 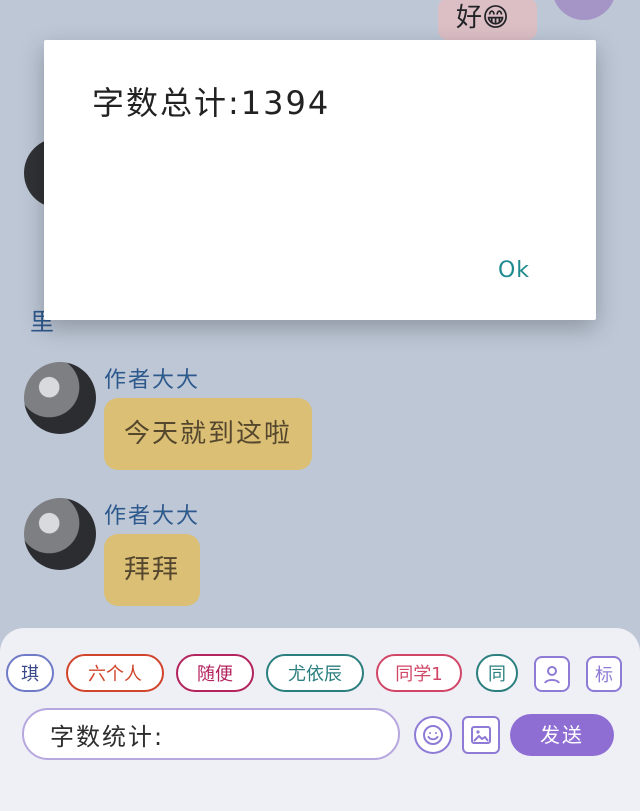 What do you see at coordinates (419, 673) in the screenshot?
I see `quick-reply-chip: 同学1` at bounding box center [419, 673].